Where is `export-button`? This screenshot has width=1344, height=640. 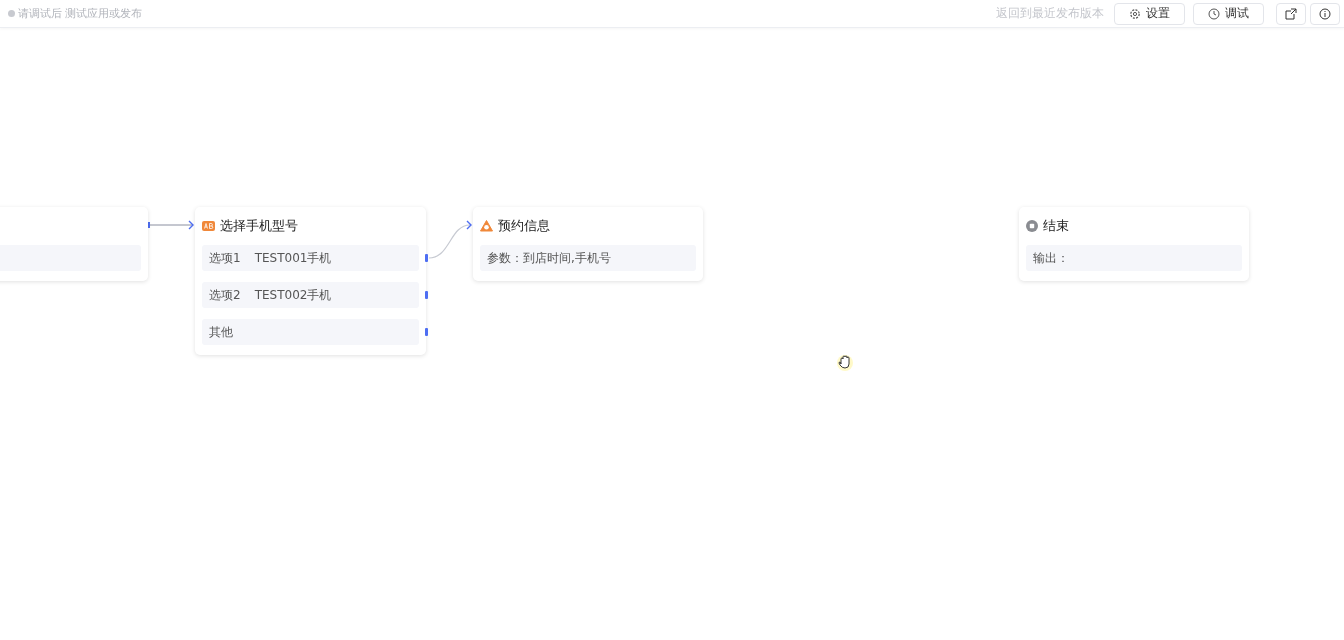 export-button is located at coordinates (1291, 13).